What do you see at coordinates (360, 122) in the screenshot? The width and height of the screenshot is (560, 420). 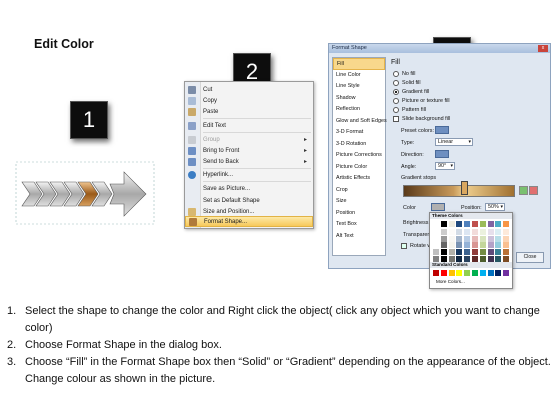 I see `nav-item-glow: Glow and Soft Edges` at bounding box center [360, 122].